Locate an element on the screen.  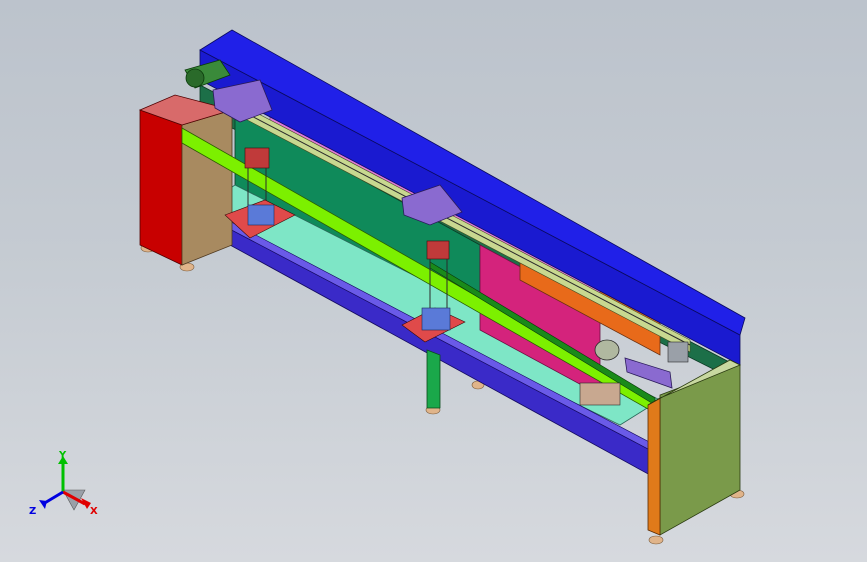
drive-wheel is located at coordinates (607, 350).